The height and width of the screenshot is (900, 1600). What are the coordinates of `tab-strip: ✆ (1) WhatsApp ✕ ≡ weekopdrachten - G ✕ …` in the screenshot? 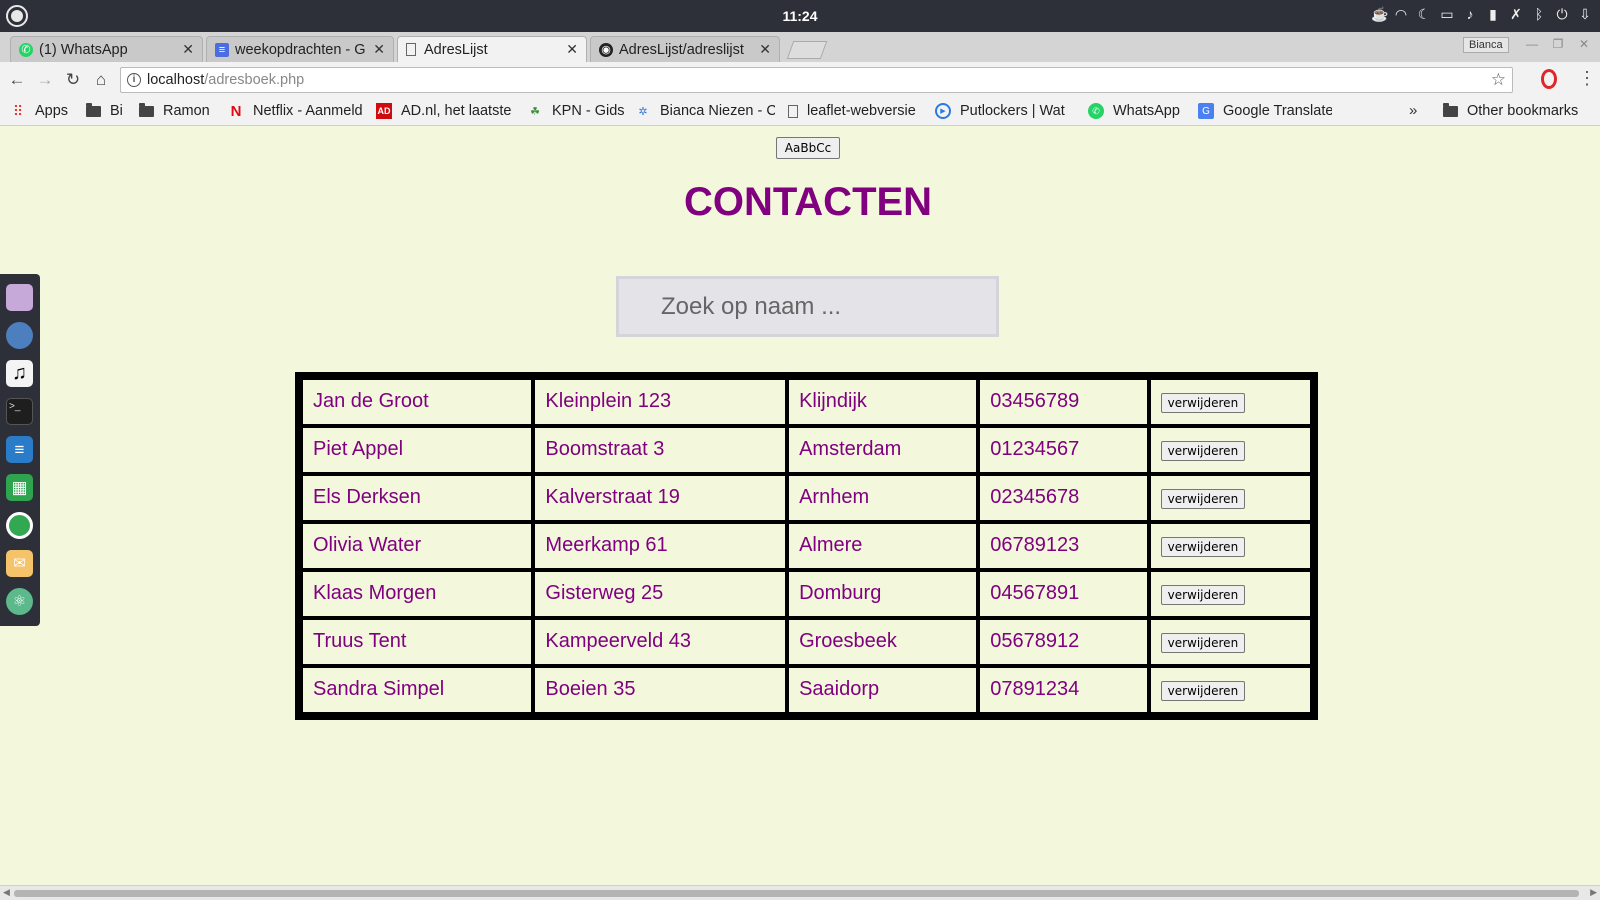 It's located at (800, 47).